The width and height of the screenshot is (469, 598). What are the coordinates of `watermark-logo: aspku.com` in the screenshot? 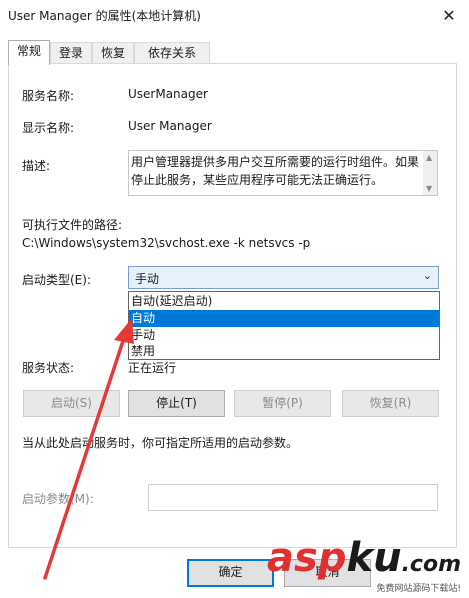 It's located at (364, 558).